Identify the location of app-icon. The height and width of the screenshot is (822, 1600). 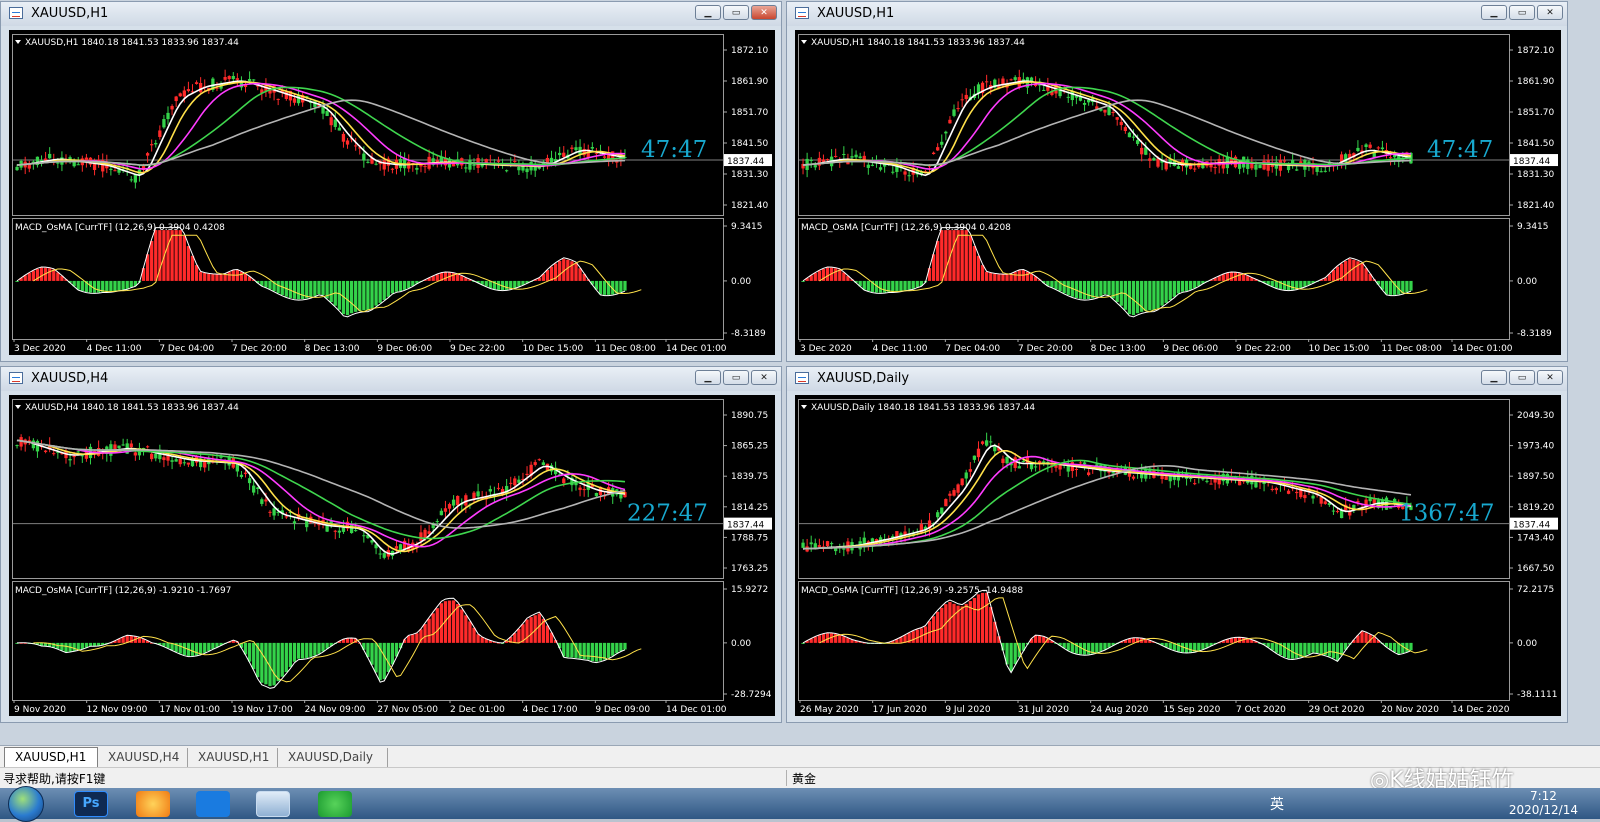
(213, 804).